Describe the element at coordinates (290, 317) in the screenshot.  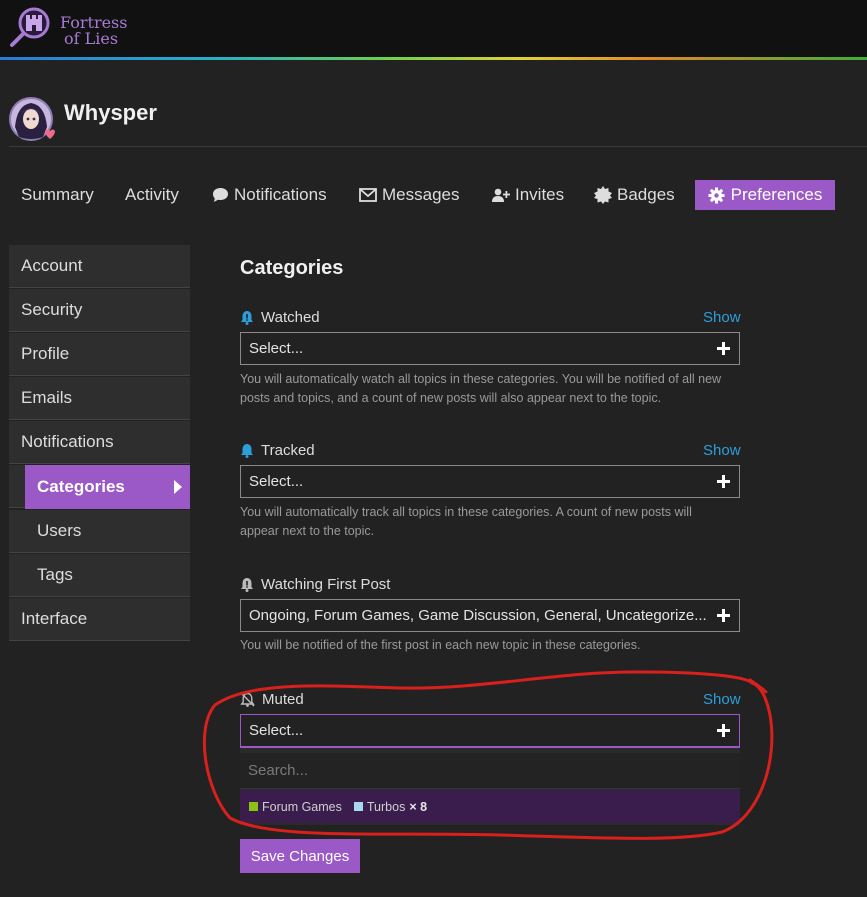
I see `watched-label-text: Watched` at that location.